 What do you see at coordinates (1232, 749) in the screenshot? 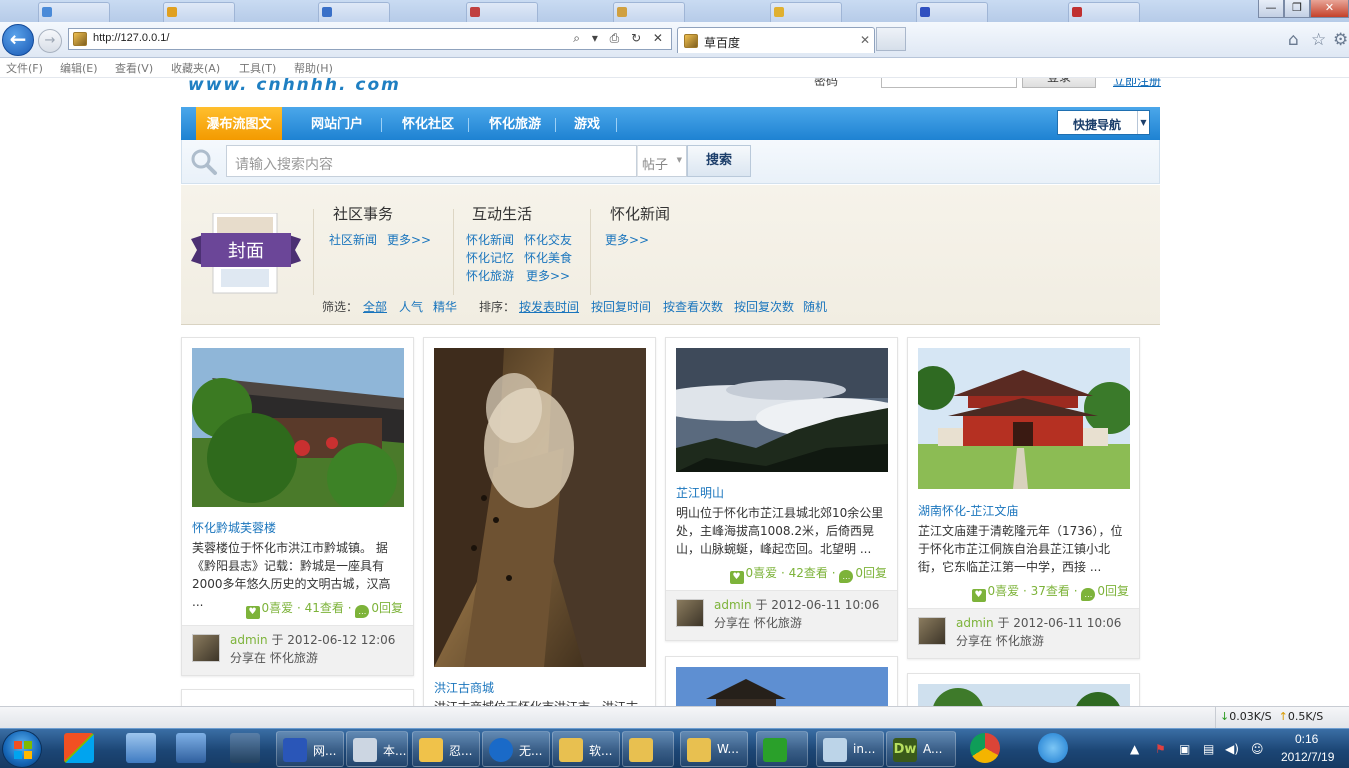
I see `volume-icon: ◀)` at bounding box center [1232, 749].